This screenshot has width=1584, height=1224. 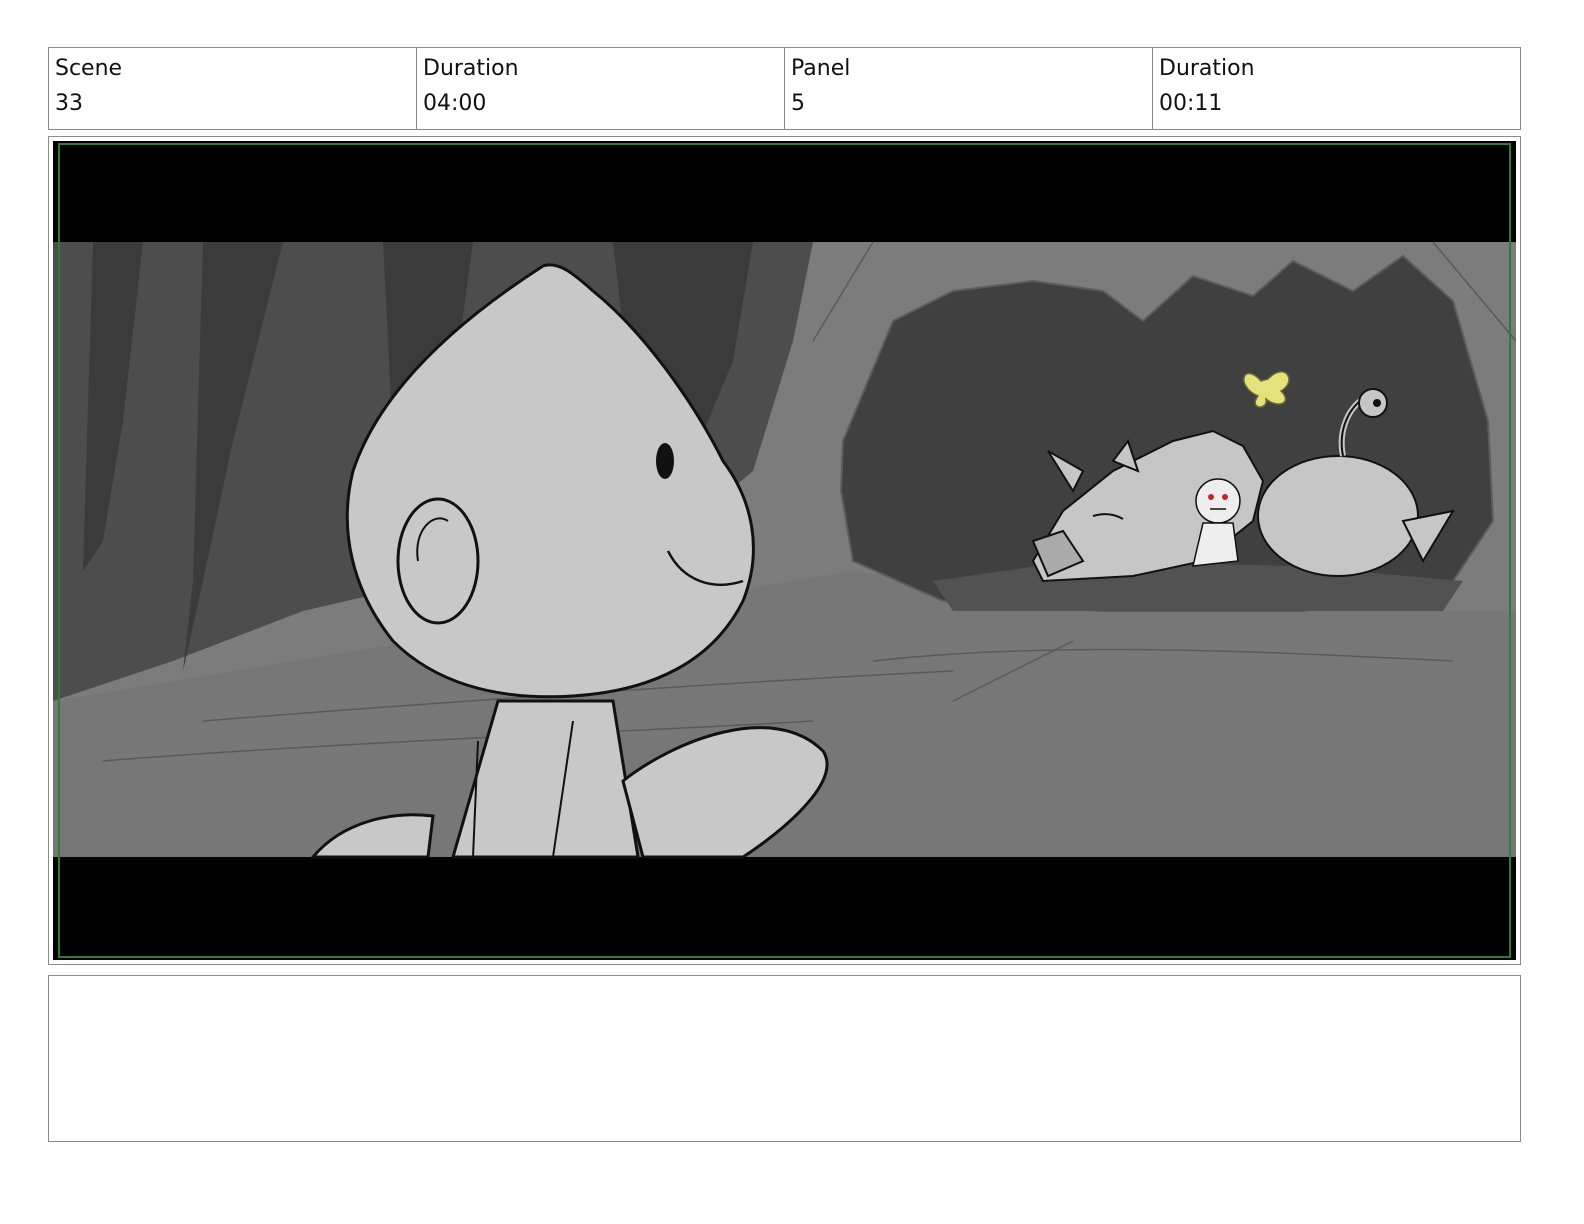 What do you see at coordinates (601, 88) in the screenshot?
I see `scene-duration-cell: Duration 04:00` at bounding box center [601, 88].